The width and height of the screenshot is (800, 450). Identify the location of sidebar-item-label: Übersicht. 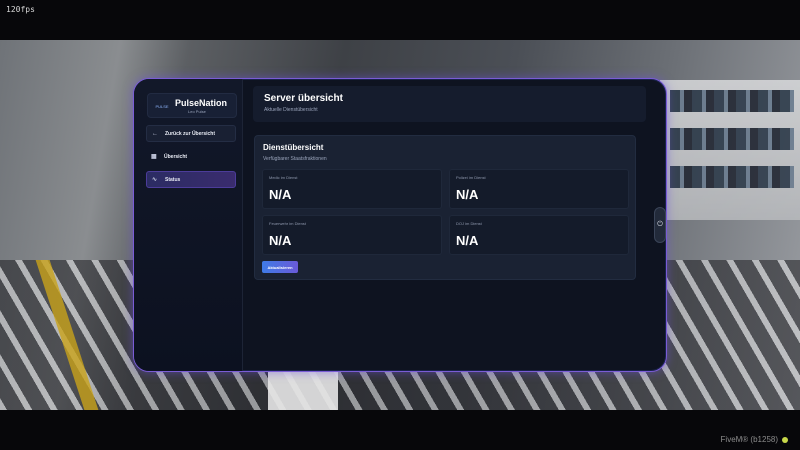
(176, 156).